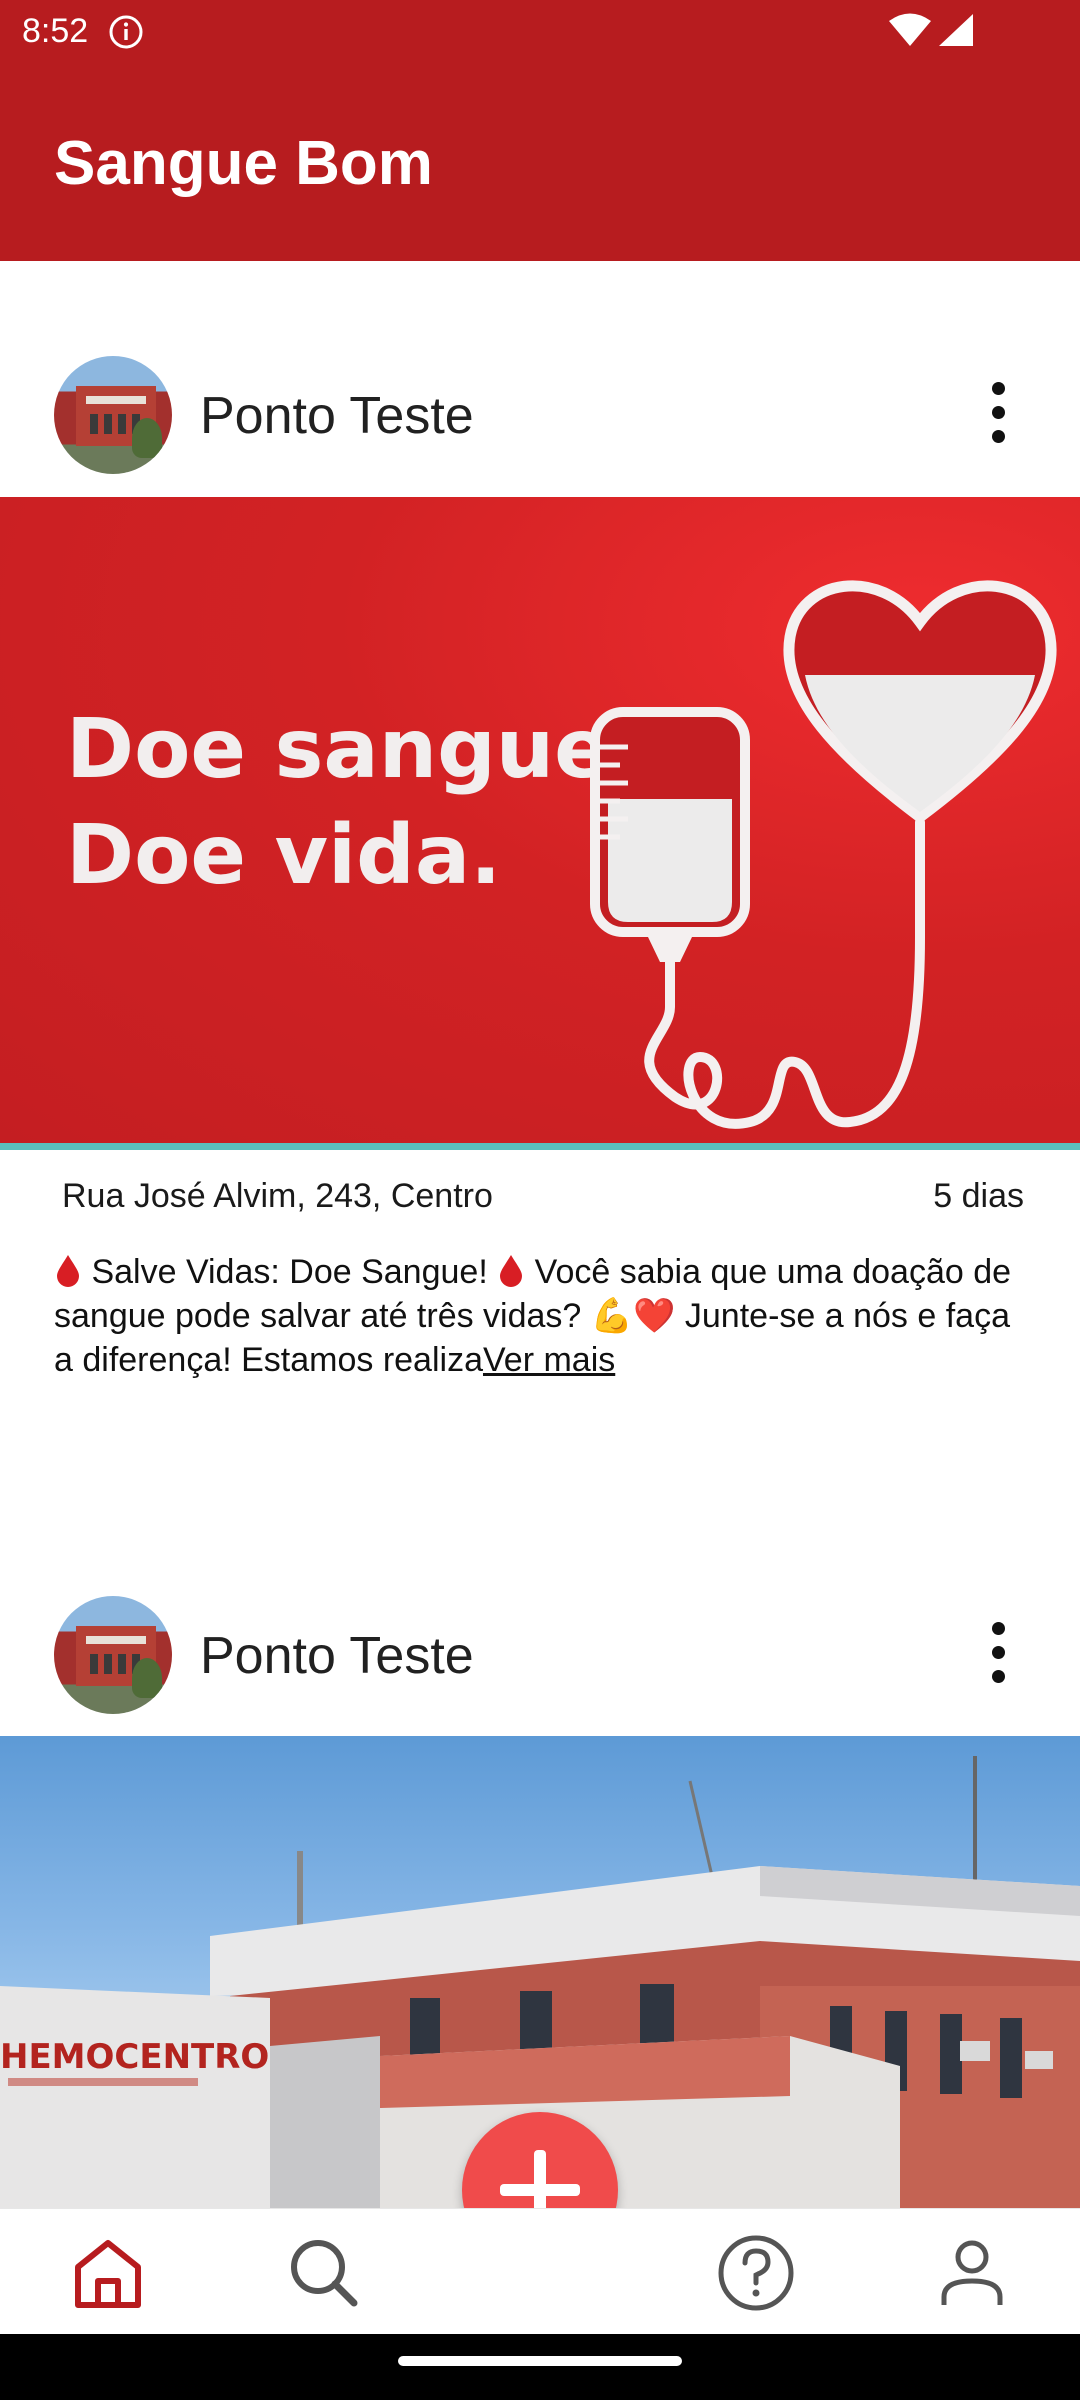 The height and width of the screenshot is (2400, 1080). What do you see at coordinates (353, 802) in the screenshot?
I see `post-image-text: Doe sangue. Doe vida.` at bounding box center [353, 802].